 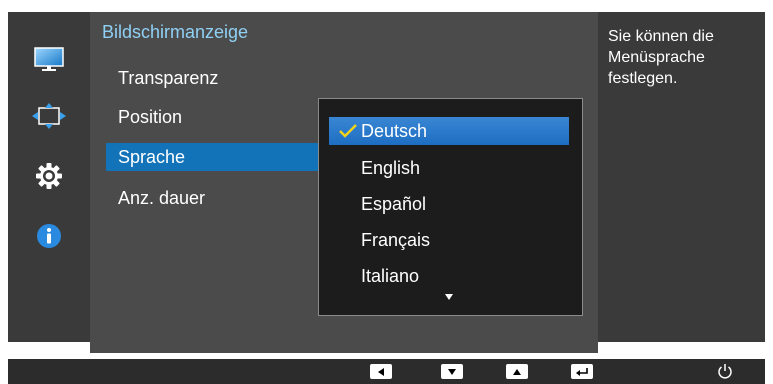 What do you see at coordinates (348, 131) in the screenshot?
I see `checkmark-icon` at bounding box center [348, 131].